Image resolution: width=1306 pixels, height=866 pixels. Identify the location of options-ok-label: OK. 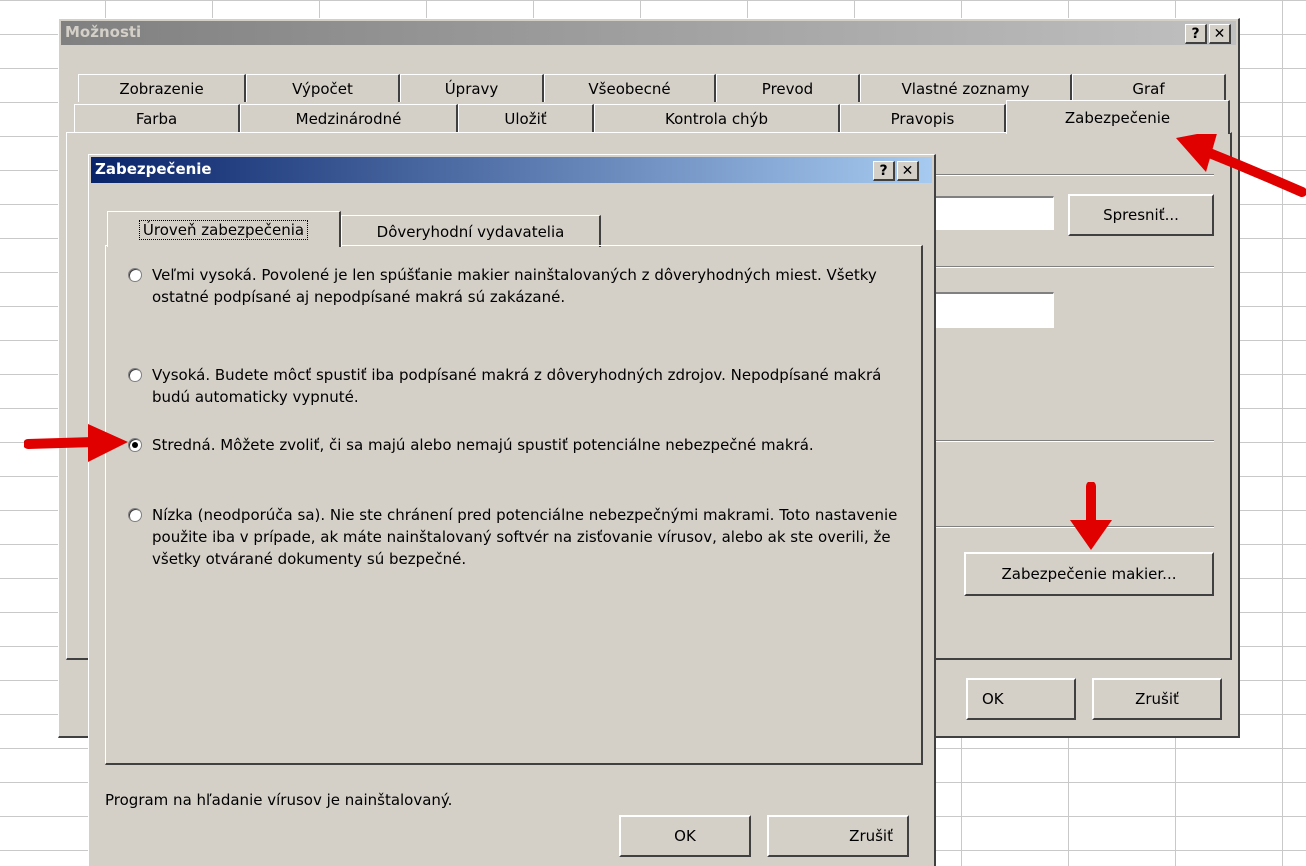
(993, 699).